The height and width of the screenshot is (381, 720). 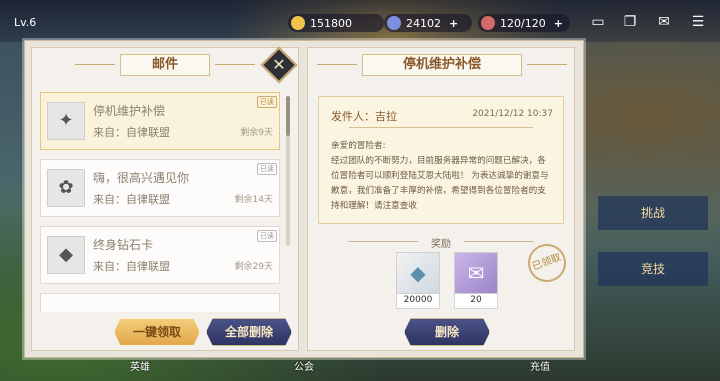 I want to click on mail-remain: 剩余14天, so click(x=253, y=200).